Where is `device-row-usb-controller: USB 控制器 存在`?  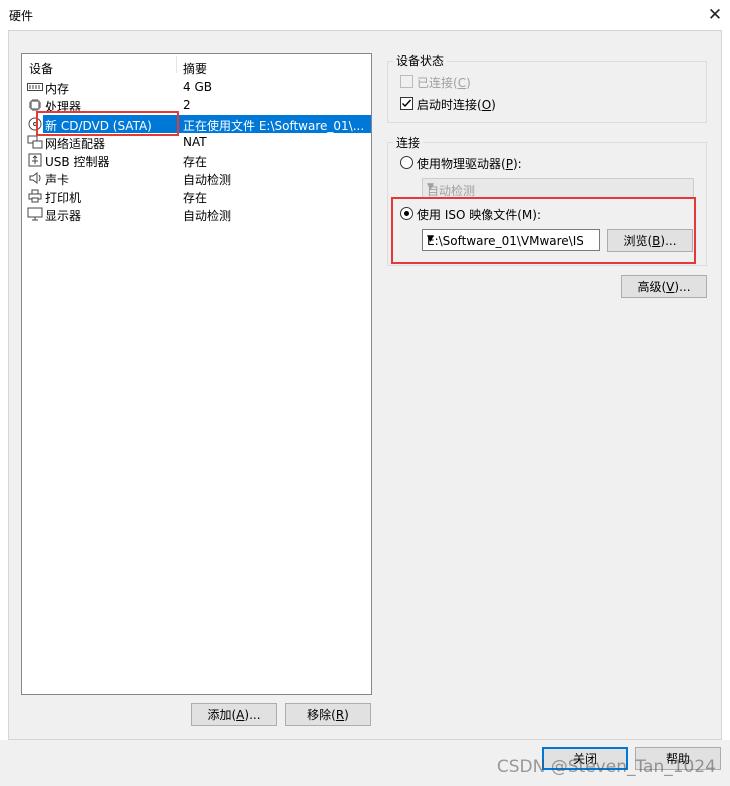 device-row-usb-controller: USB 控制器 存在 is located at coordinates (196, 160).